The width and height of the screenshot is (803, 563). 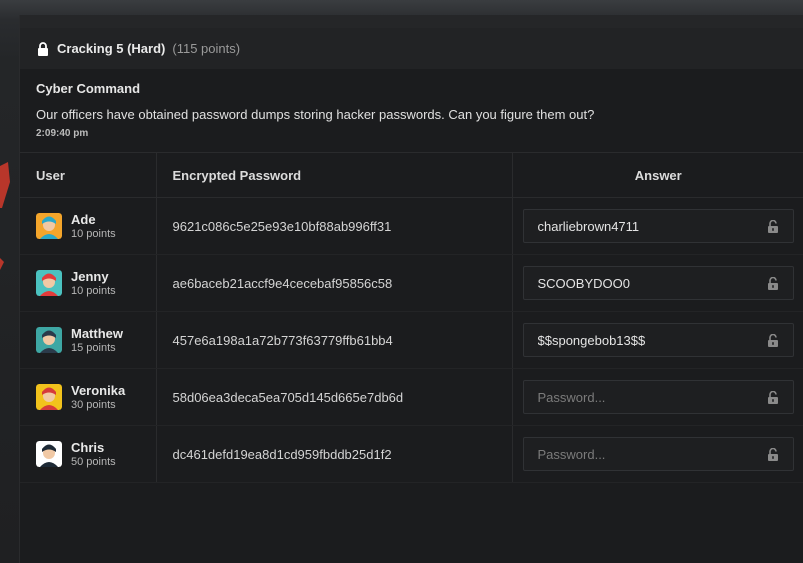 I want to click on user-info: Matthew 15 points, so click(x=88, y=340).